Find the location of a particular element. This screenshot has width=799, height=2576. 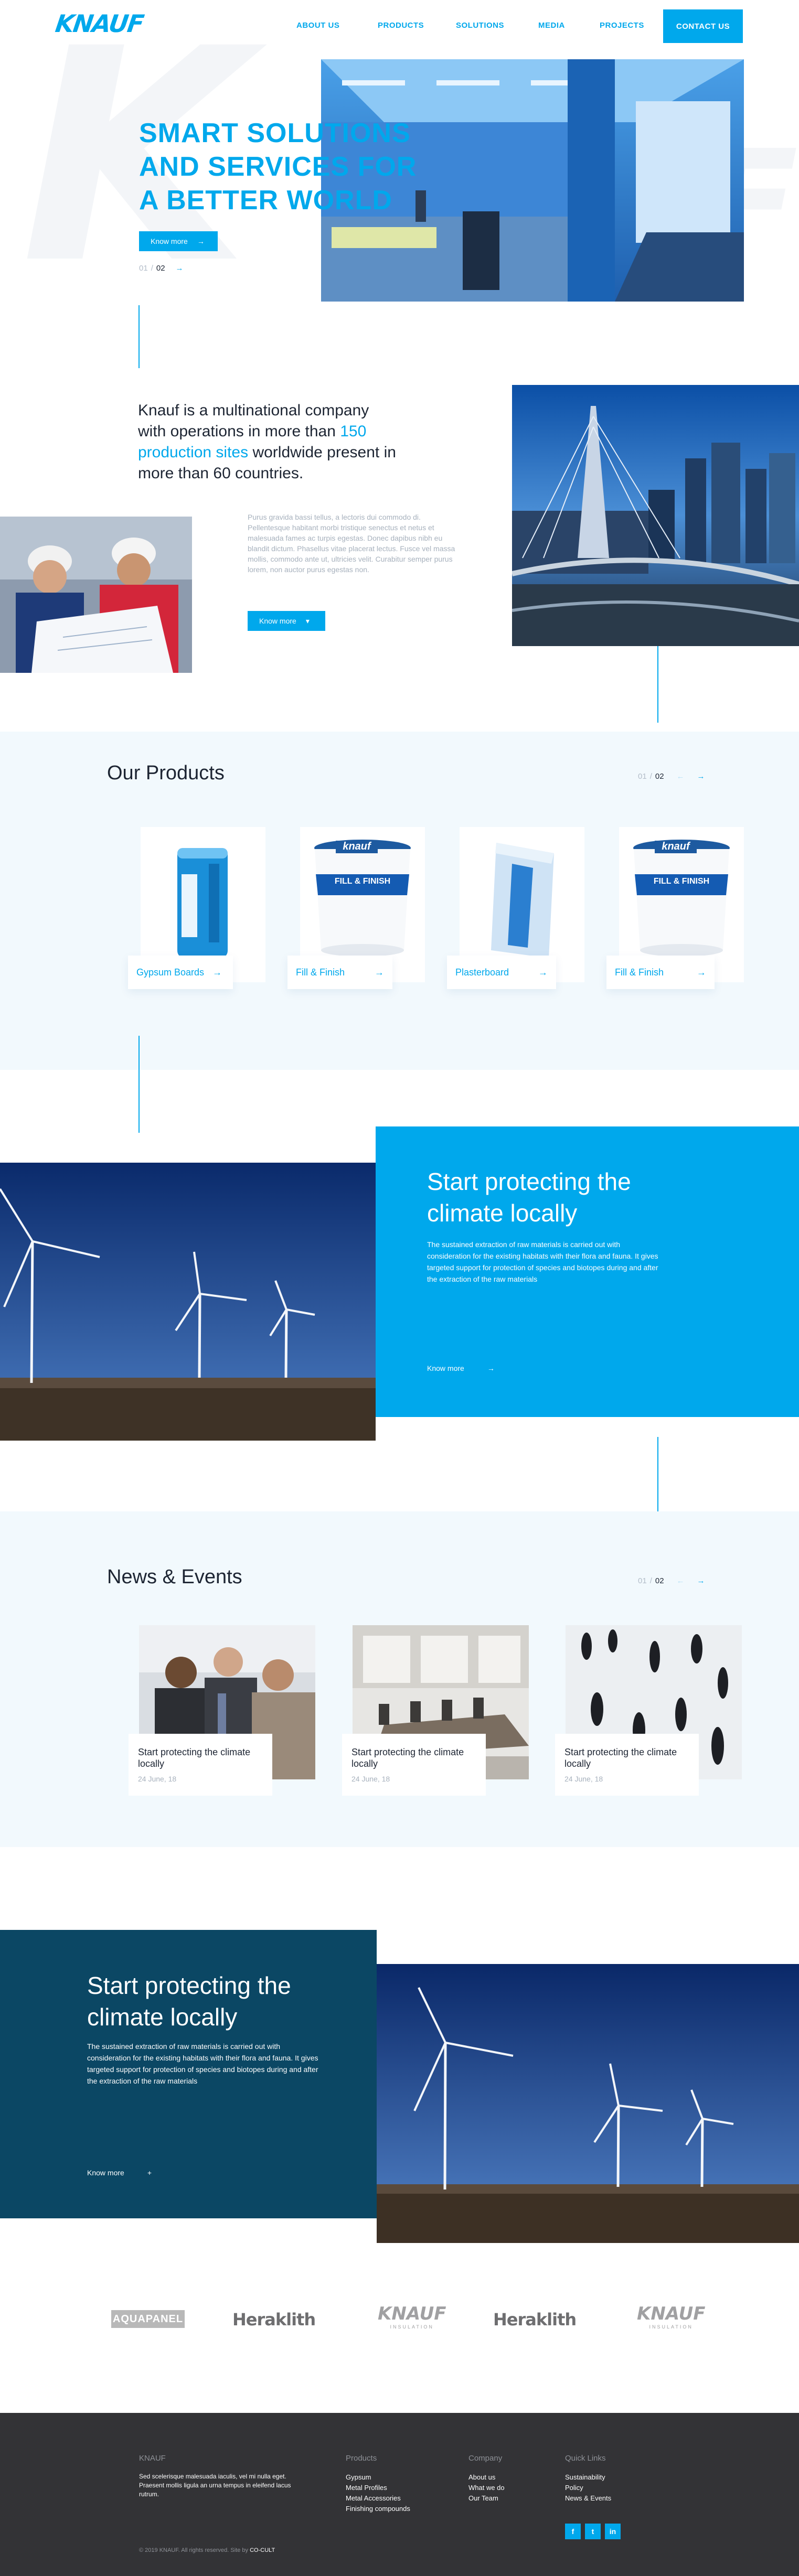

contact-us-button: CONTACT US is located at coordinates (703, 26).